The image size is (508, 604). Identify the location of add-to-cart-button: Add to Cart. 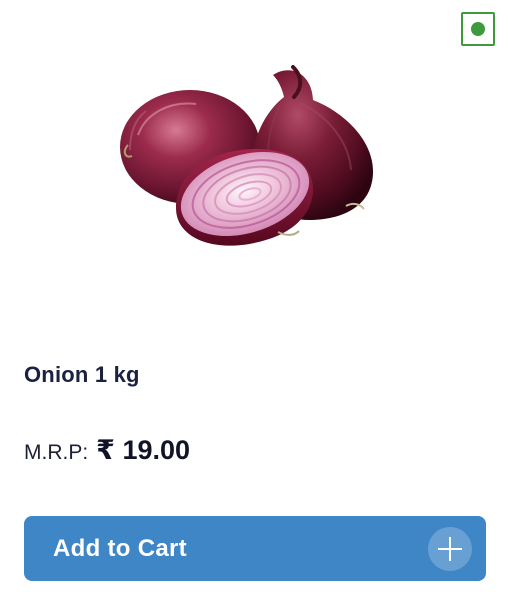
(255, 548).